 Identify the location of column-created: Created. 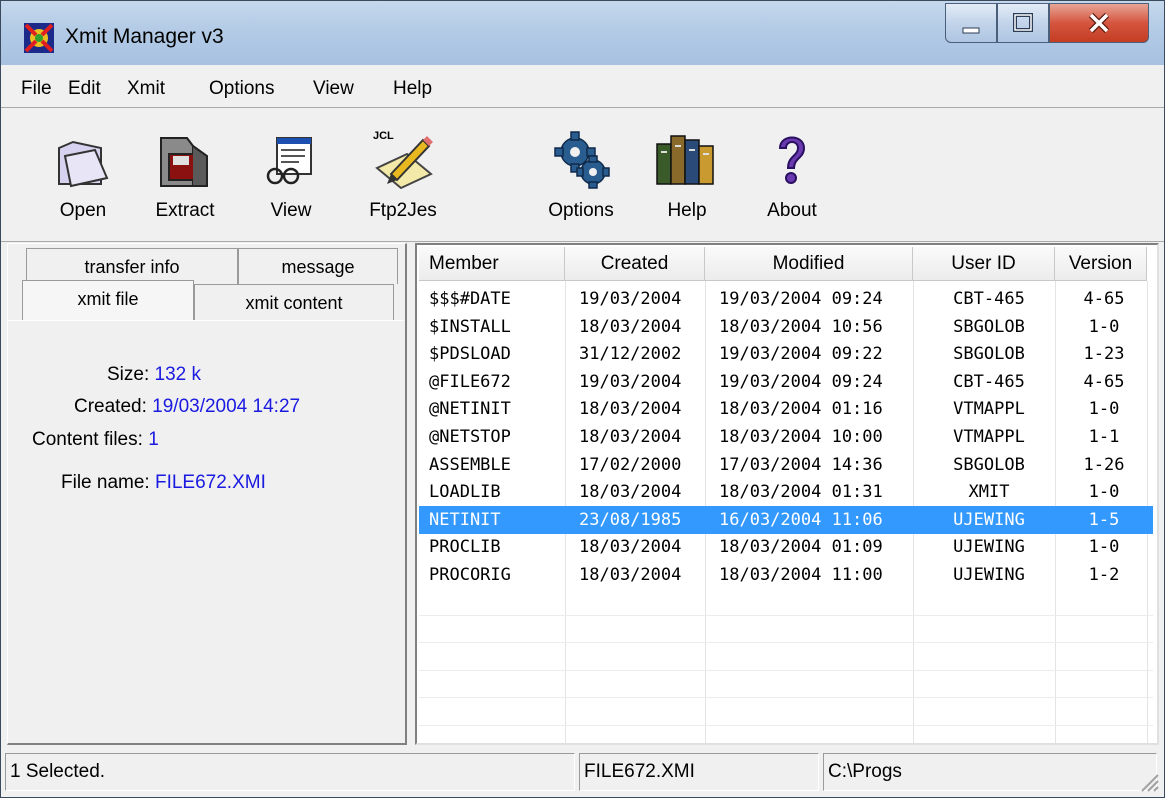
(635, 264).